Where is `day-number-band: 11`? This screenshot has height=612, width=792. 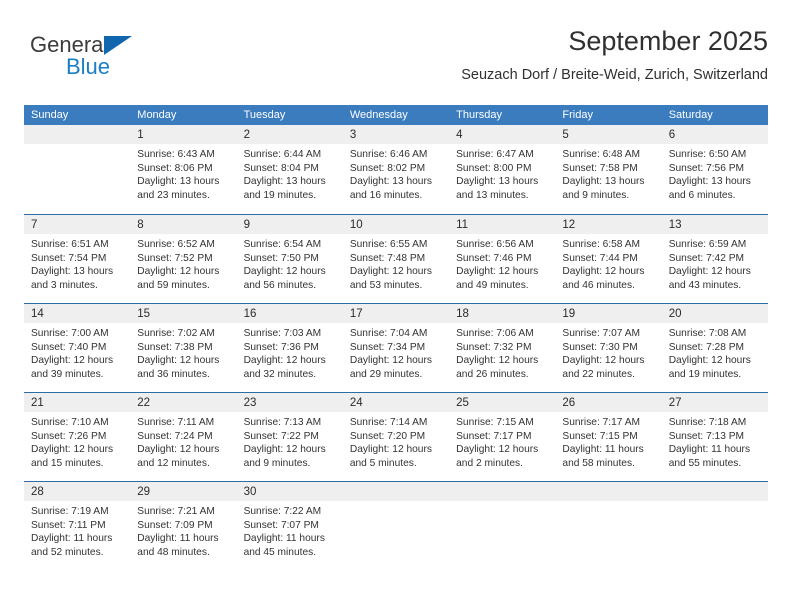 day-number-band: 11 is located at coordinates (502, 224).